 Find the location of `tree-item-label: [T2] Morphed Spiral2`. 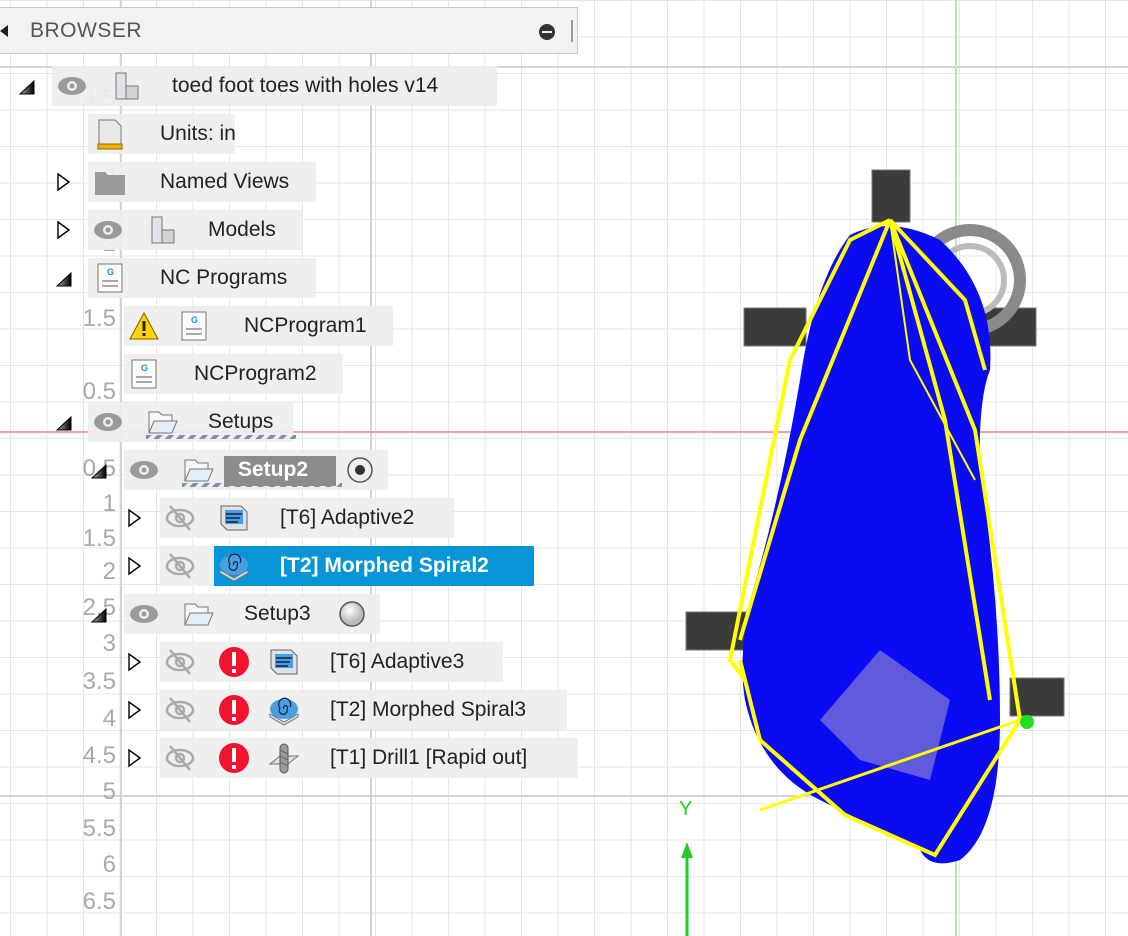

tree-item-label: [T2] Morphed Spiral2 is located at coordinates (384, 565).